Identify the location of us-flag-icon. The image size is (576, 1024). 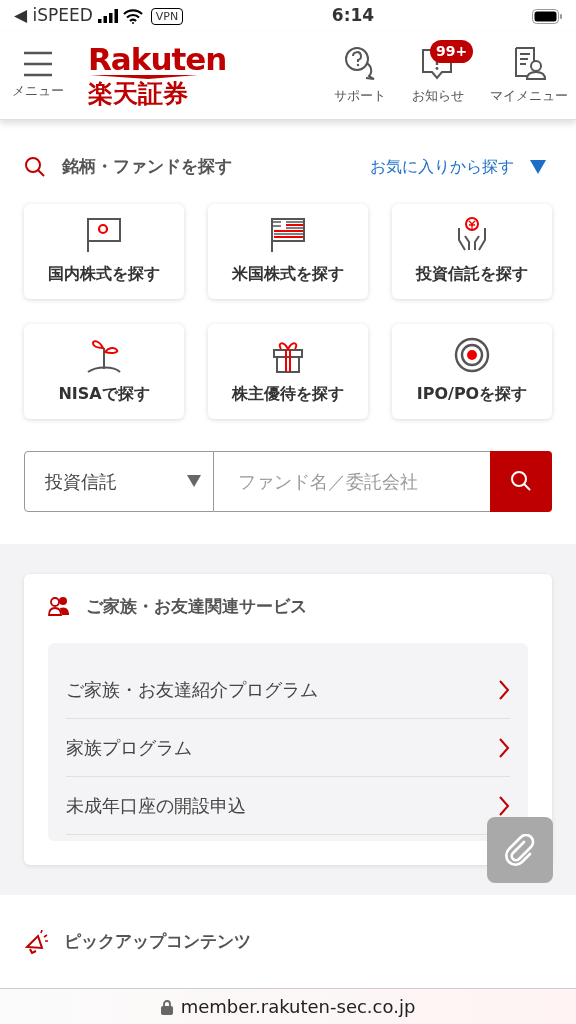
(288, 235).